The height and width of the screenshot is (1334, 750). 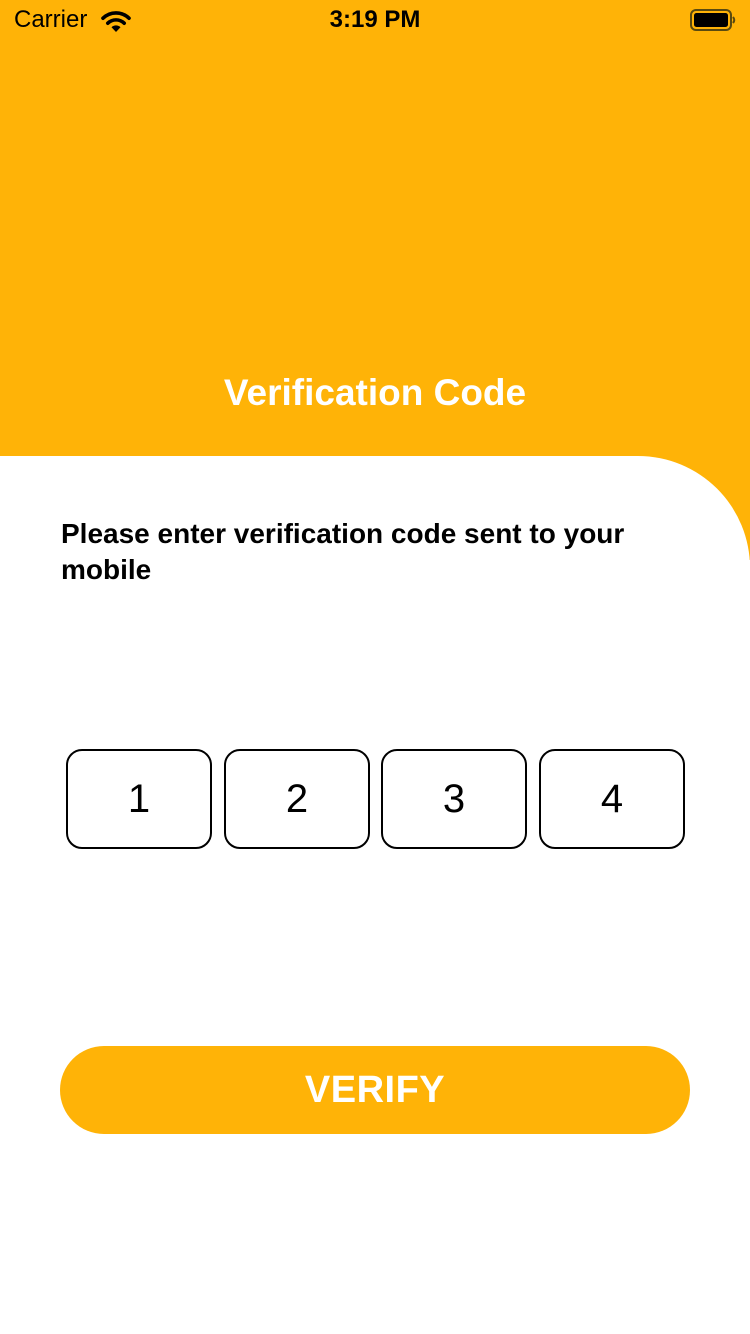 I want to click on status-bar: Carrier 3:19 PM, so click(x=375, y=20).